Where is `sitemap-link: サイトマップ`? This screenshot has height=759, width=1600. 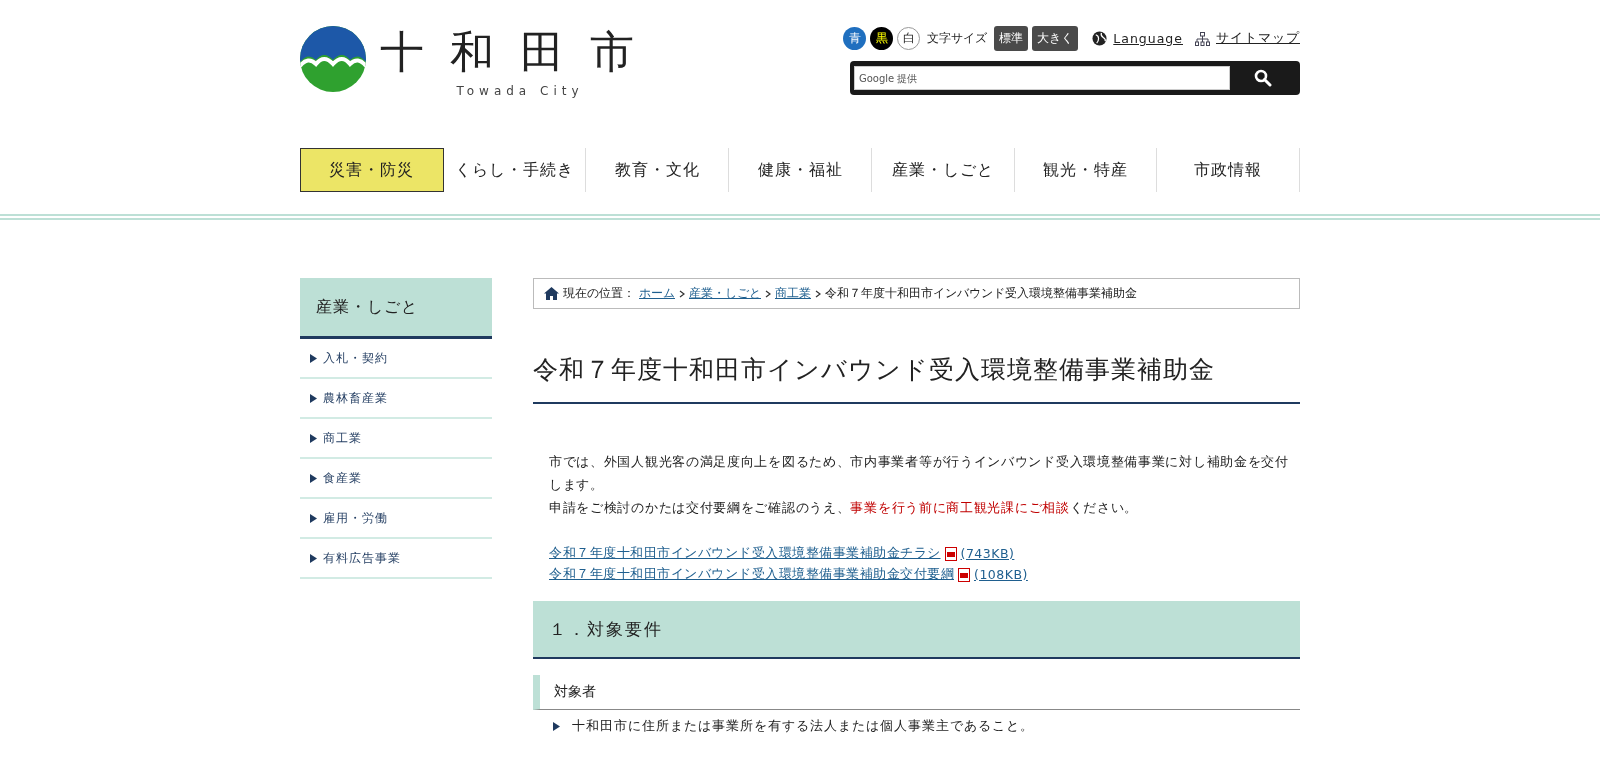 sitemap-link: サイトマップ is located at coordinates (1258, 38).